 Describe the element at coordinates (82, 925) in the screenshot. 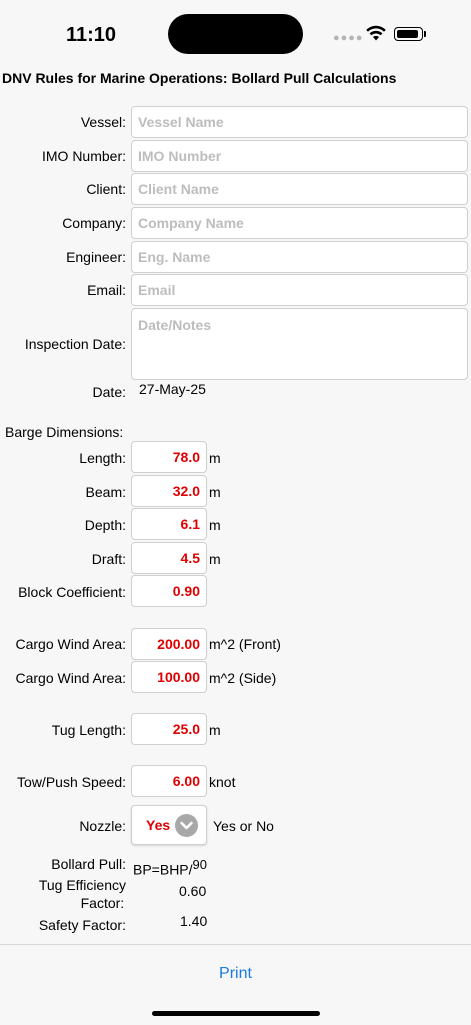

I see `safety-factor-label: Safety Factor:` at that location.